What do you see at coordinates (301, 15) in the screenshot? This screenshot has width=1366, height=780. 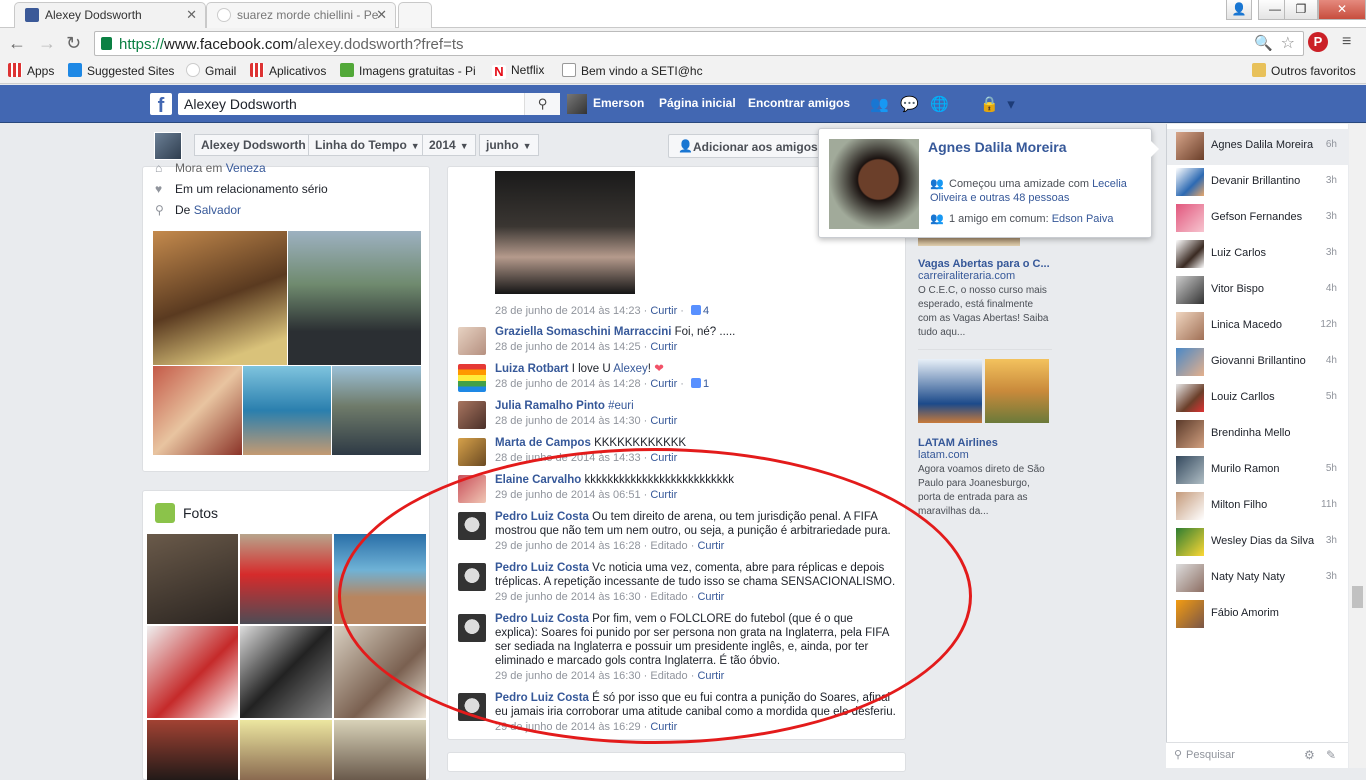 I see `tab-suarez: suarez morde chiellini - Pe ✕` at bounding box center [301, 15].